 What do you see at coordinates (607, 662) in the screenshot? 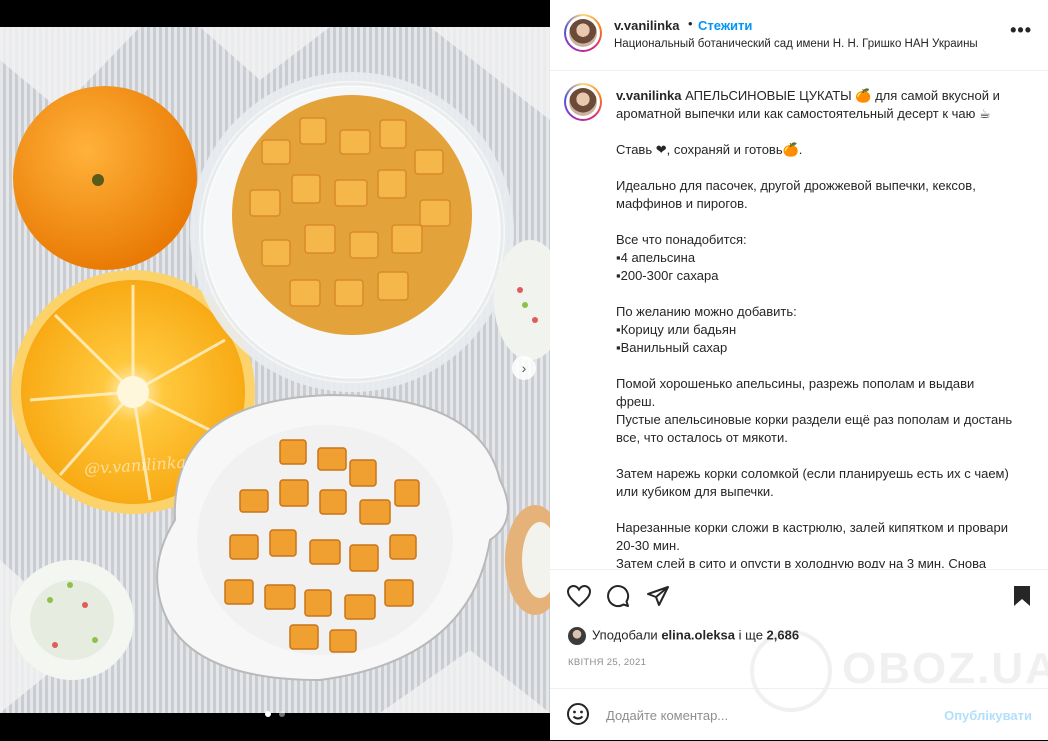
I see `post-date: КВІТНЯ 25, 2021` at bounding box center [607, 662].